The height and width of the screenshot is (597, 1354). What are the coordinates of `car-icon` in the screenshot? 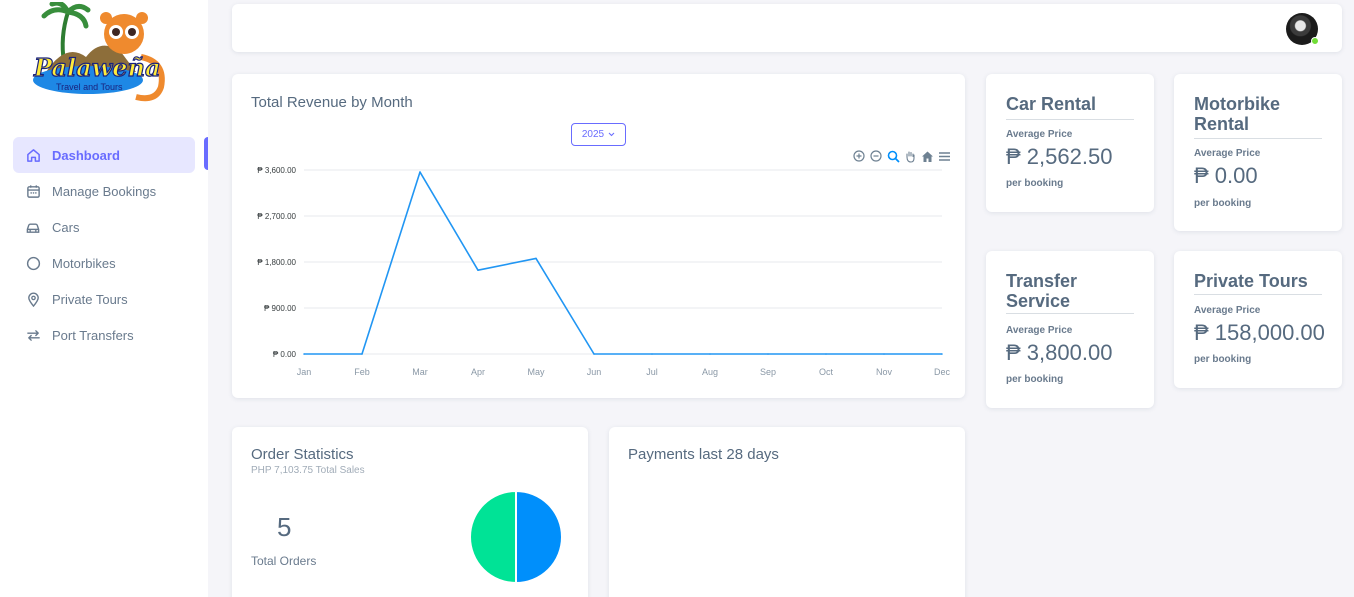 It's located at (33, 227).